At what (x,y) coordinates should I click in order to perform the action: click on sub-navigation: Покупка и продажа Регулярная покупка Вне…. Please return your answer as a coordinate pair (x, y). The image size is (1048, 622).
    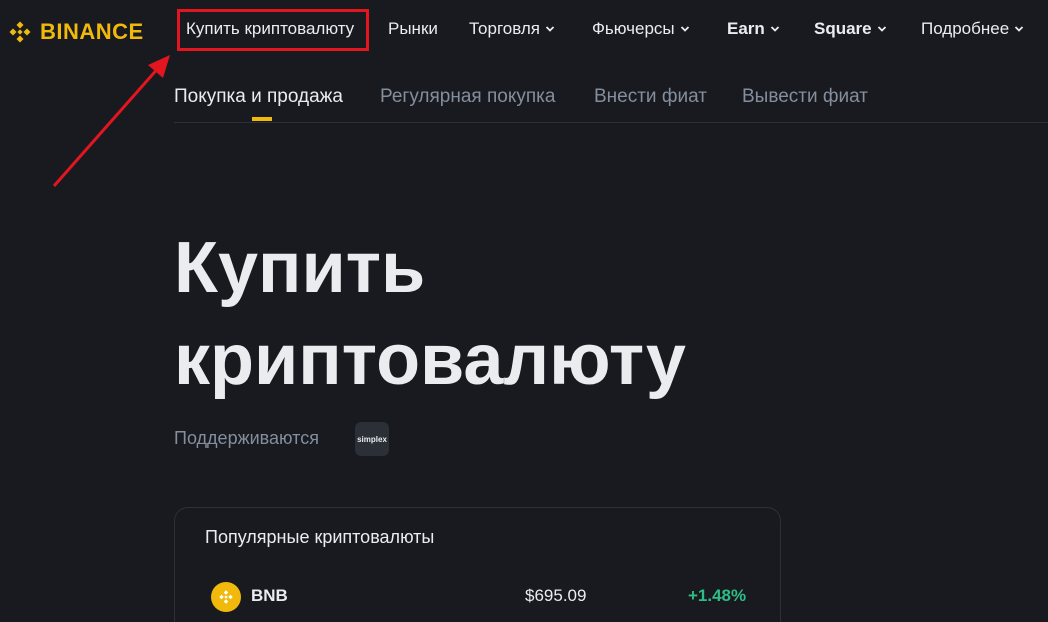
    Looking at the image, I should click on (611, 103).